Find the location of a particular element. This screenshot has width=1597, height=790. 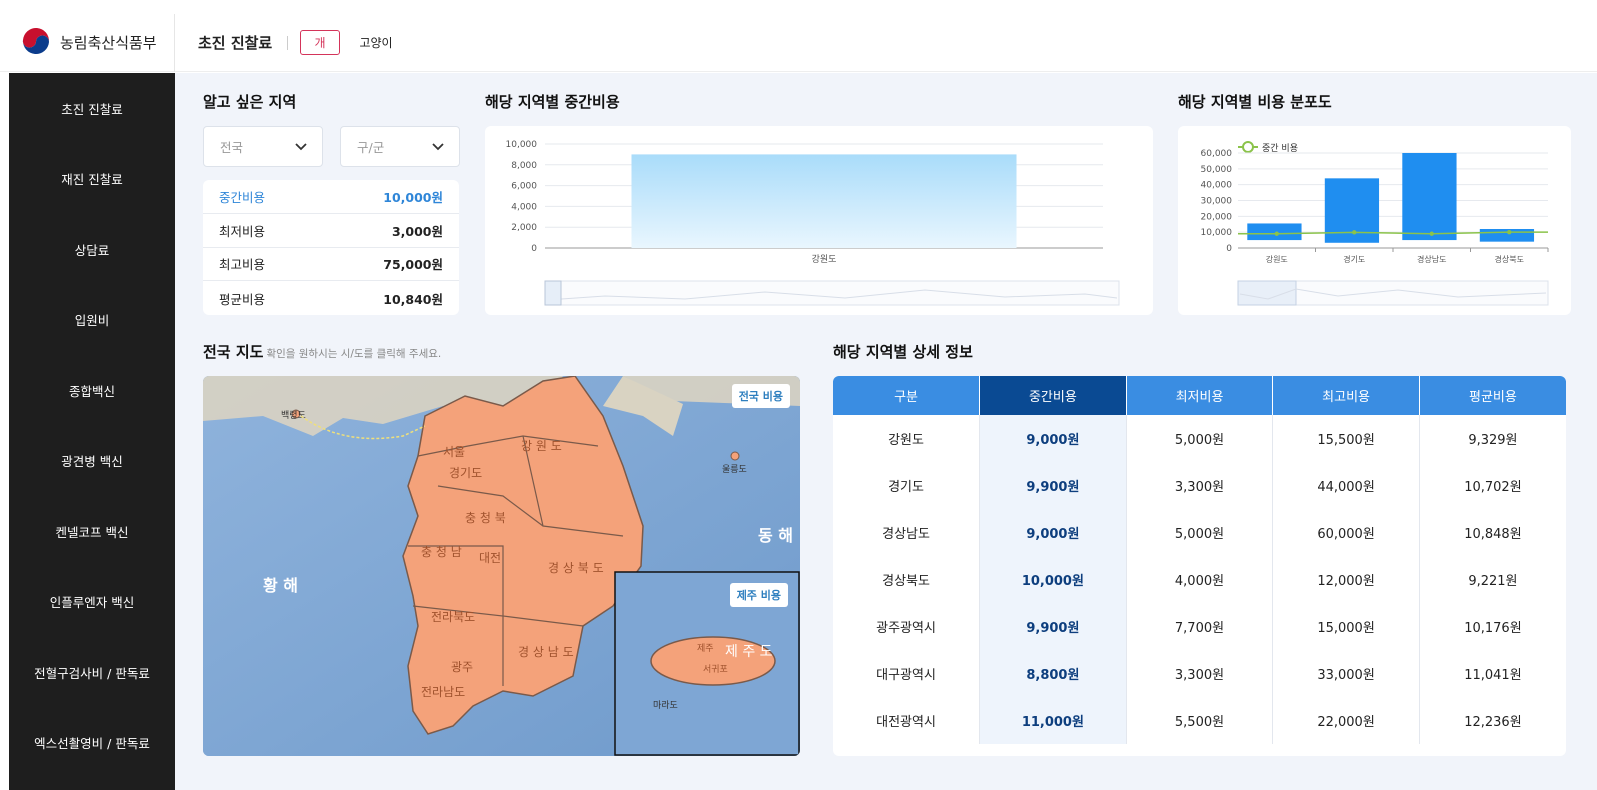

table-cell: 7,700원 is located at coordinates (1200, 626).